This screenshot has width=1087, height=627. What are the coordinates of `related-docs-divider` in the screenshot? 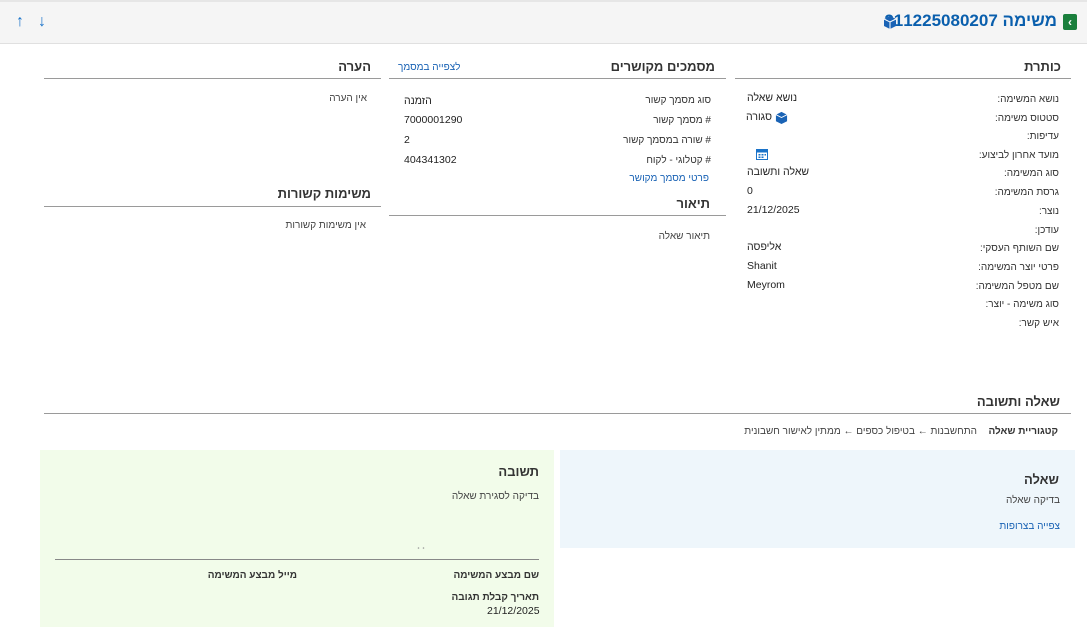 It's located at (557, 78).